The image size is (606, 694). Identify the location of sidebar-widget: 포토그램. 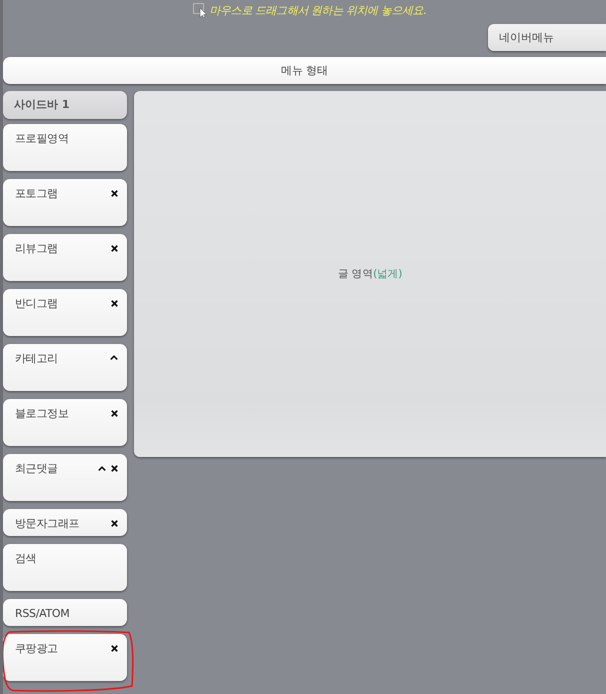
(65, 202).